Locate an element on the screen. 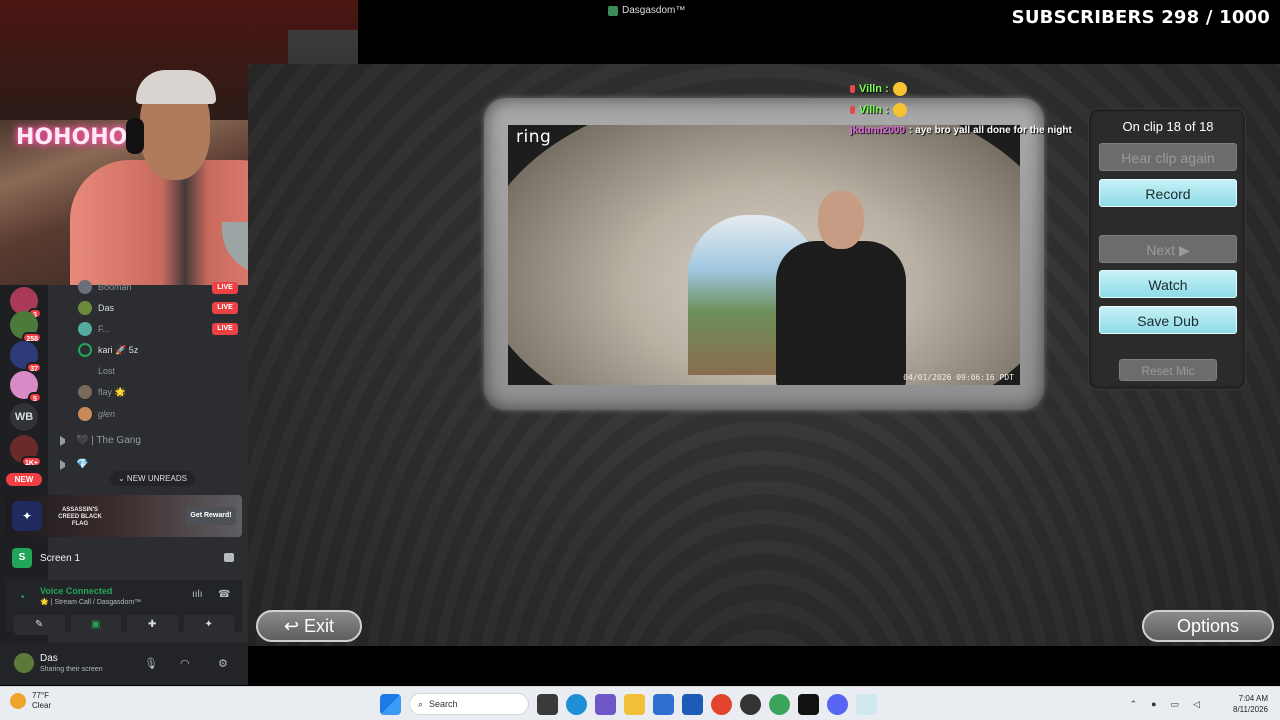 This screenshot has width=1280, height=720. new-pill: NEW is located at coordinates (24, 479).